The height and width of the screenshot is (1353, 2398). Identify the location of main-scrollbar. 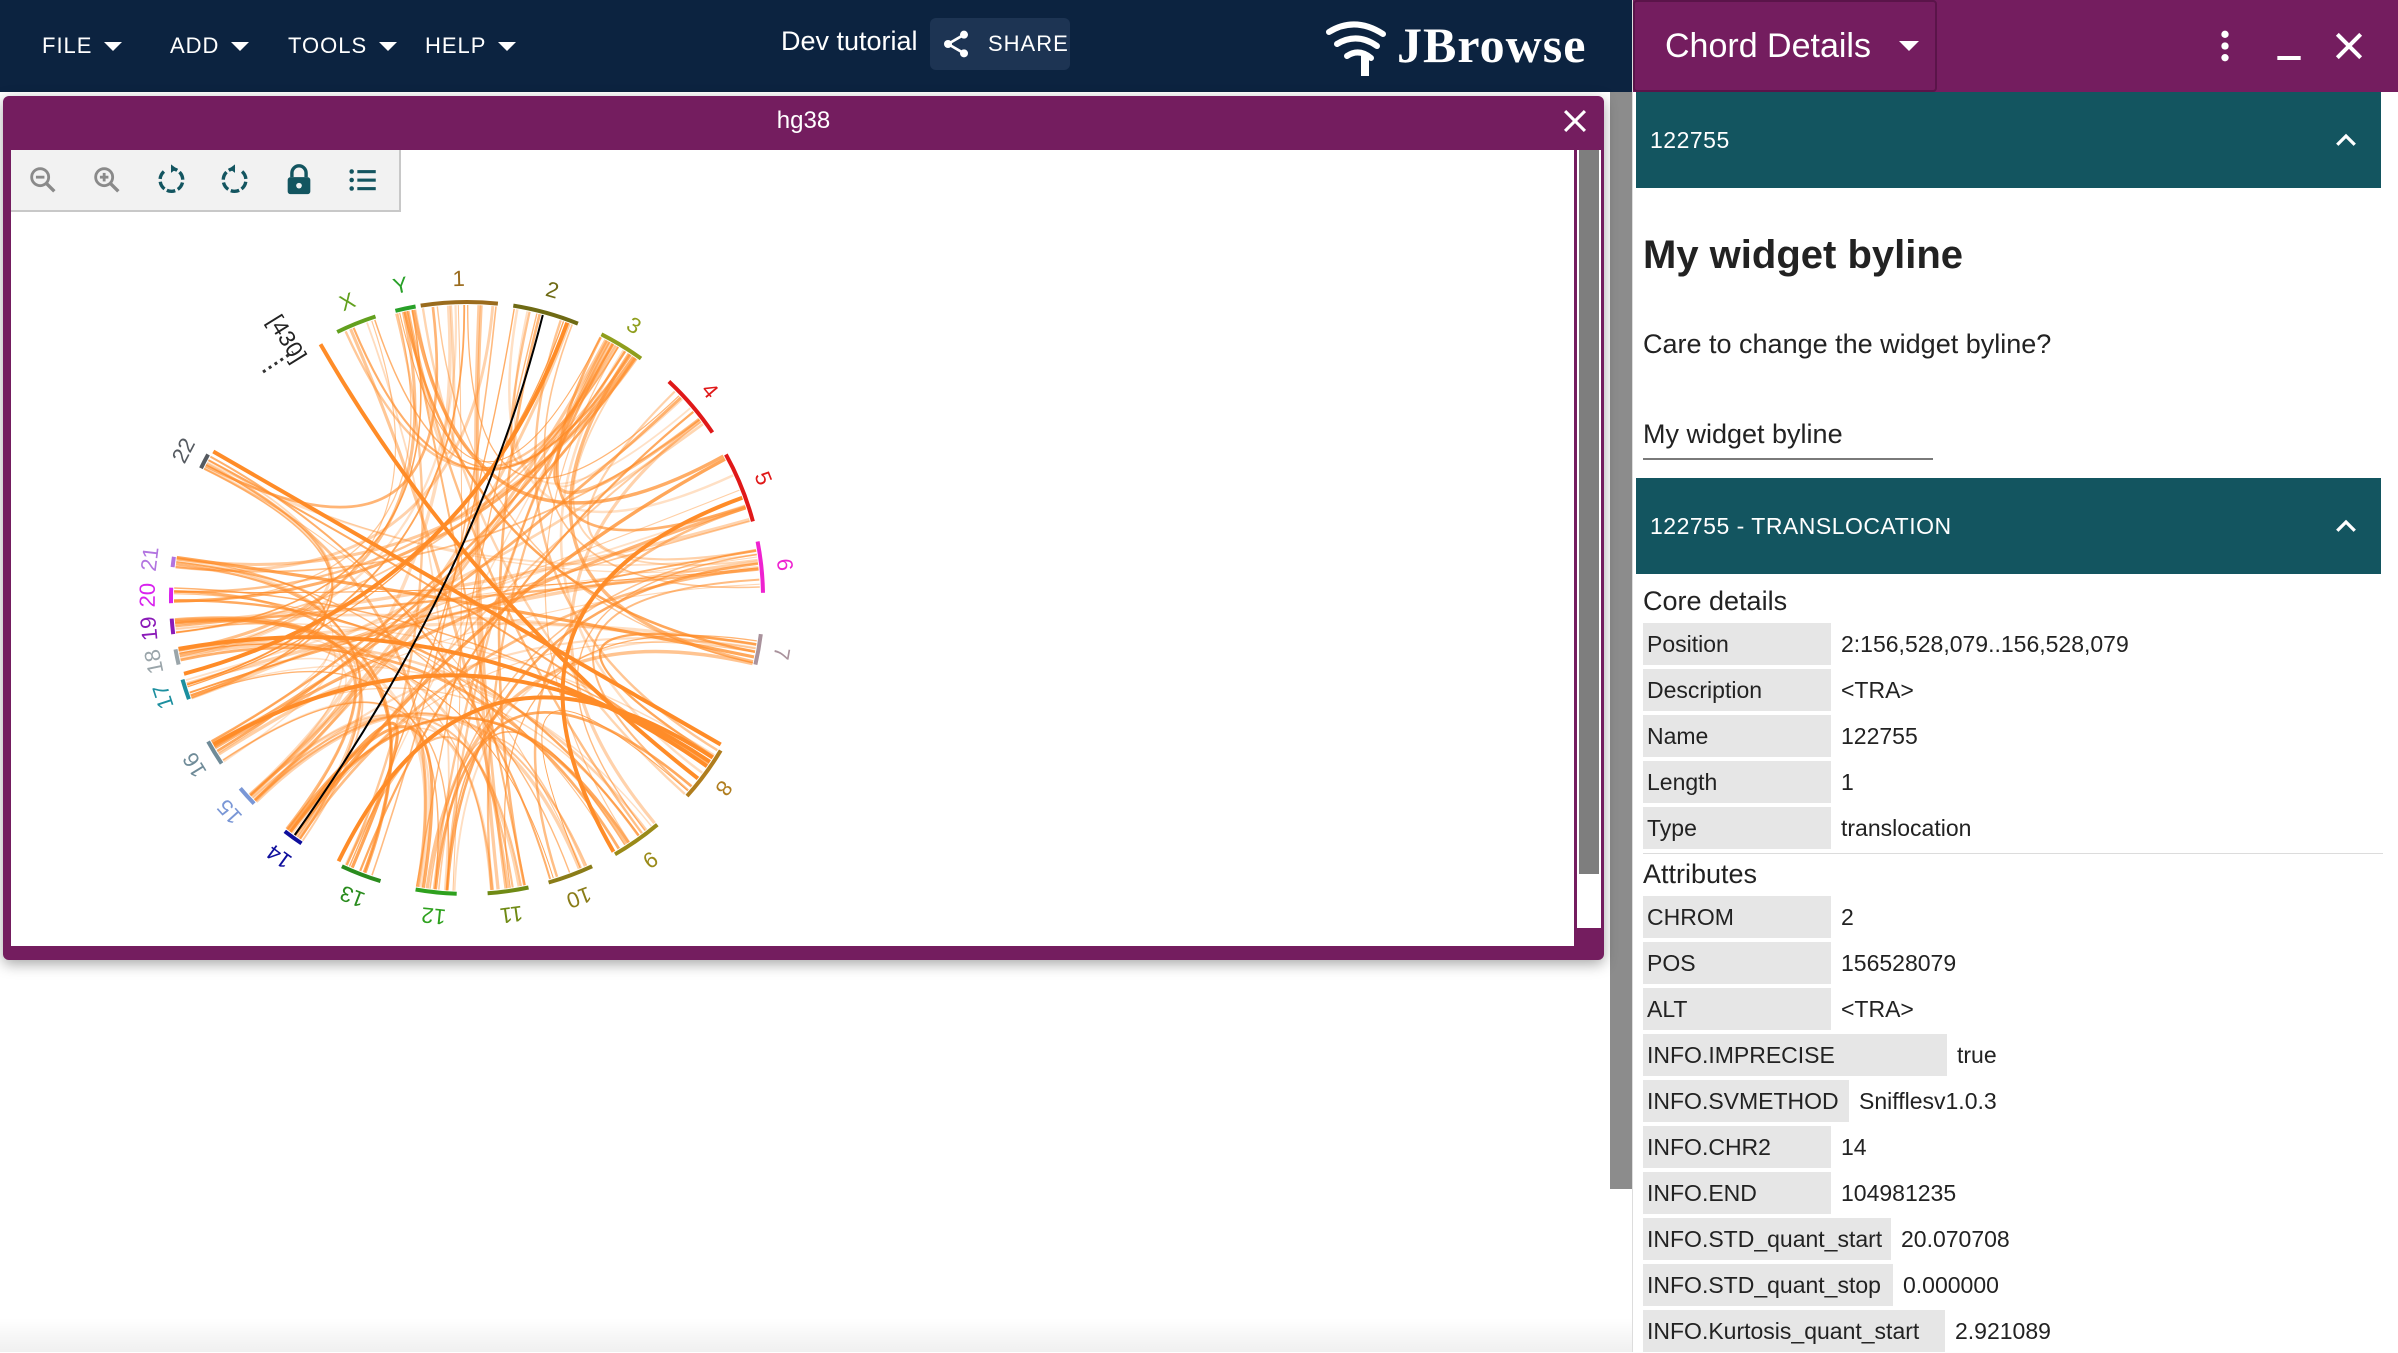
(1621, 640).